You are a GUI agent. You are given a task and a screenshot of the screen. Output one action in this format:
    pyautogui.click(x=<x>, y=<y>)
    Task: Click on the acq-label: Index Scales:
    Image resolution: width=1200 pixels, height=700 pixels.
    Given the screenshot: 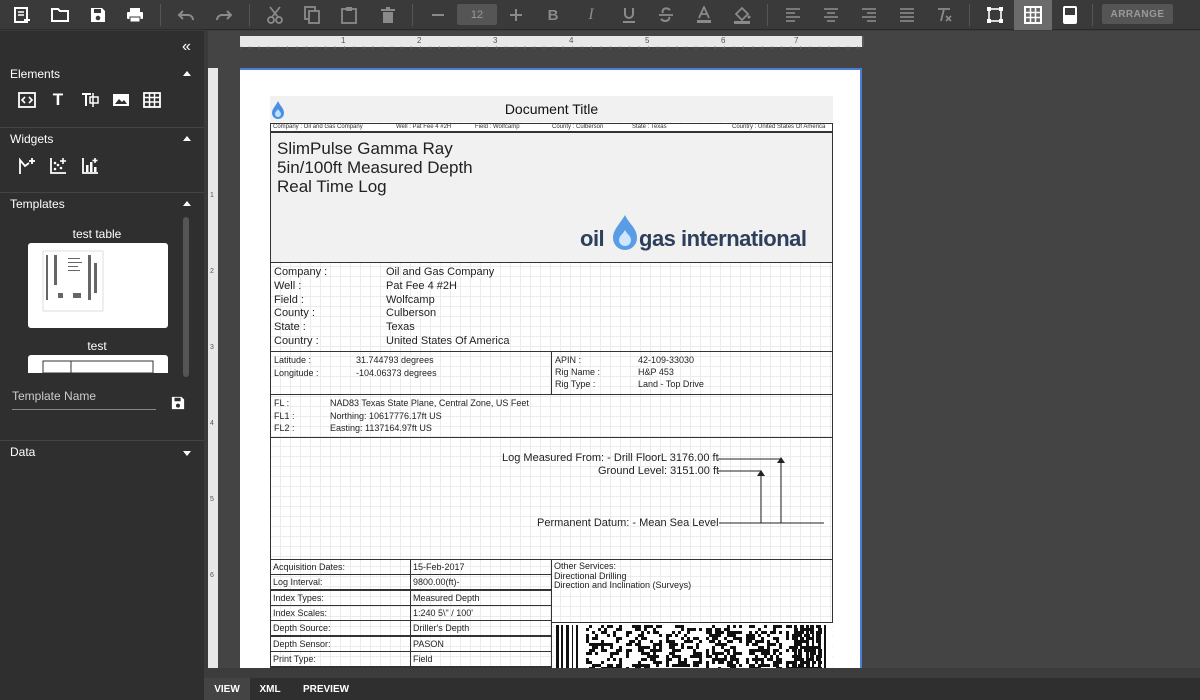 What is the action you would take?
    pyautogui.click(x=300, y=612)
    